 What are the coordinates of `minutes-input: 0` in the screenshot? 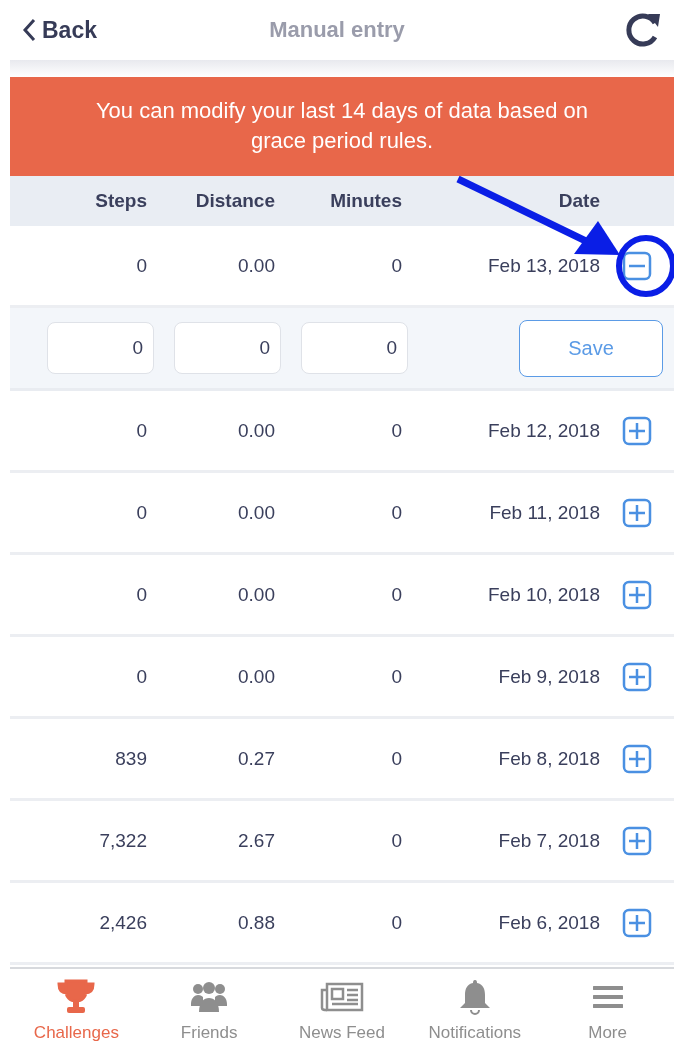 It's located at (354, 348).